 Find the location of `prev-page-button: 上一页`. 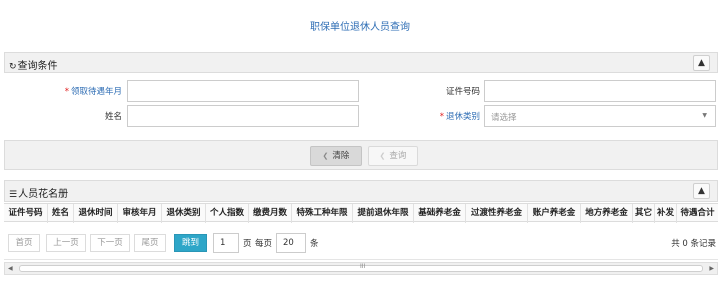

prev-page-button: 上一页 is located at coordinates (66, 243).